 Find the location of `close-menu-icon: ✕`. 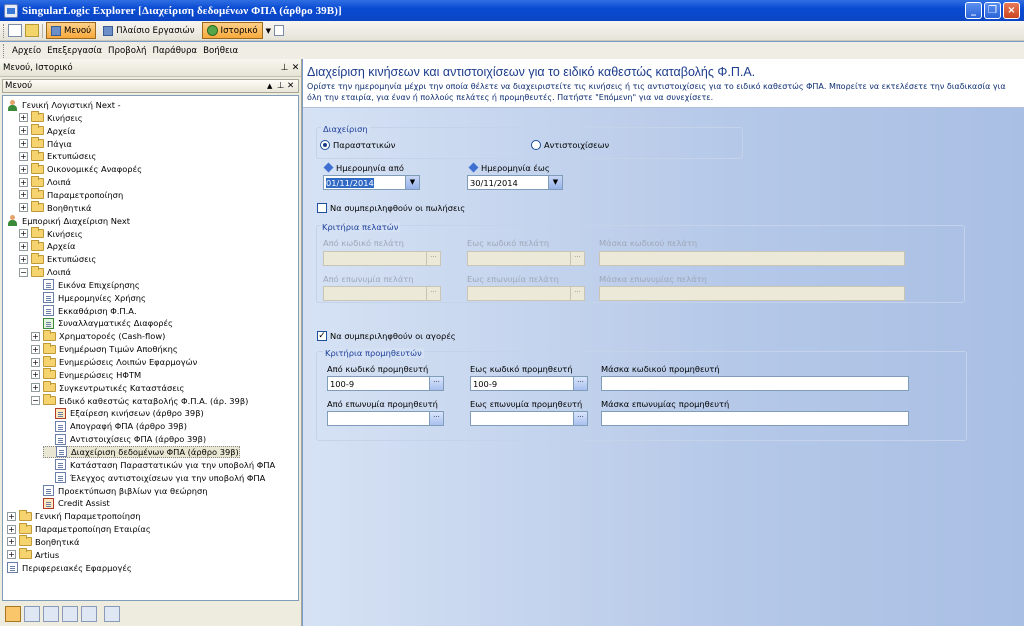

close-menu-icon: ✕ is located at coordinates (292, 86).